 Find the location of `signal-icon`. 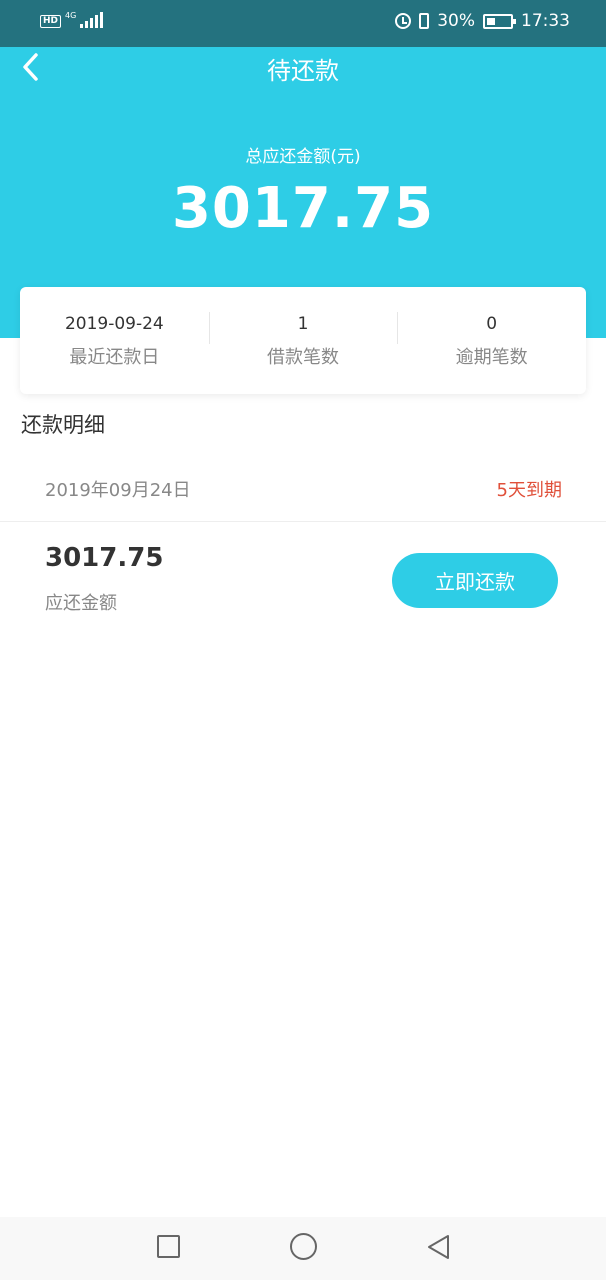

signal-icon is located at coordinates (92, 20).